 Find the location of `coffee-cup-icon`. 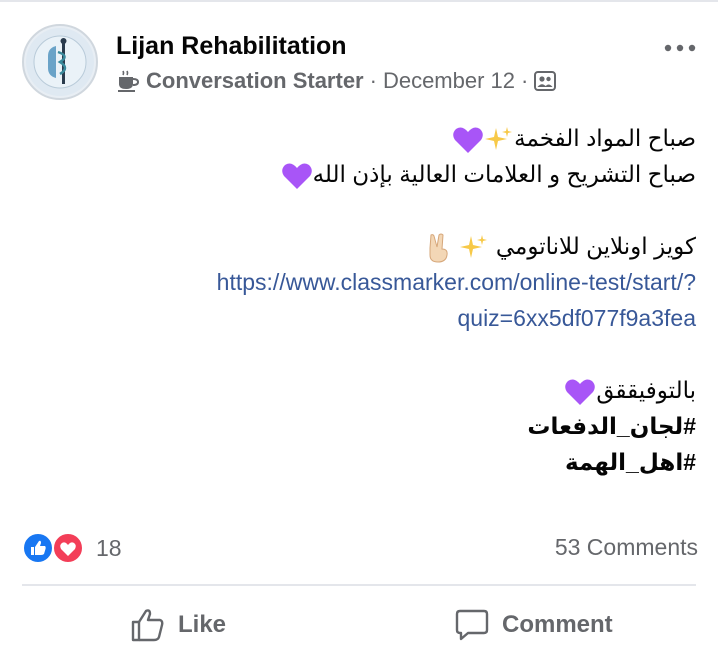

coffee-cup-icon is located at coordinates (129, 81).